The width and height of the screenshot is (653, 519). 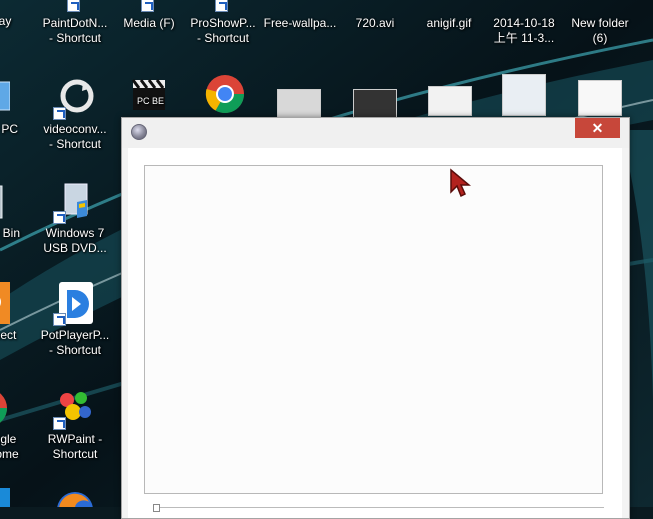 What do you see at coordinates (75, 136) in the screenshot?
I see `desktop-icon-label: videoconv... - Shortcut` at bounding box center [75, 136].